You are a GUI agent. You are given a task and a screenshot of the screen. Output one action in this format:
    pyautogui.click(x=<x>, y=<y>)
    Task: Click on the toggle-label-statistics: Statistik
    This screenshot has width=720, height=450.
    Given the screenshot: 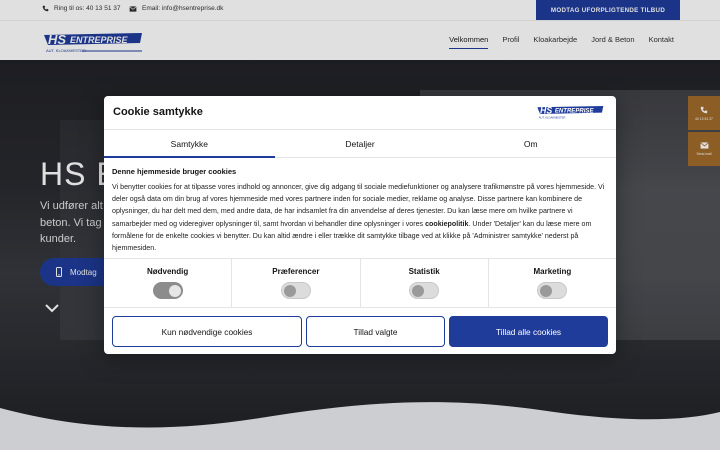 What is the action you would take?
    pyautogui.click(x=424, y=271)
    